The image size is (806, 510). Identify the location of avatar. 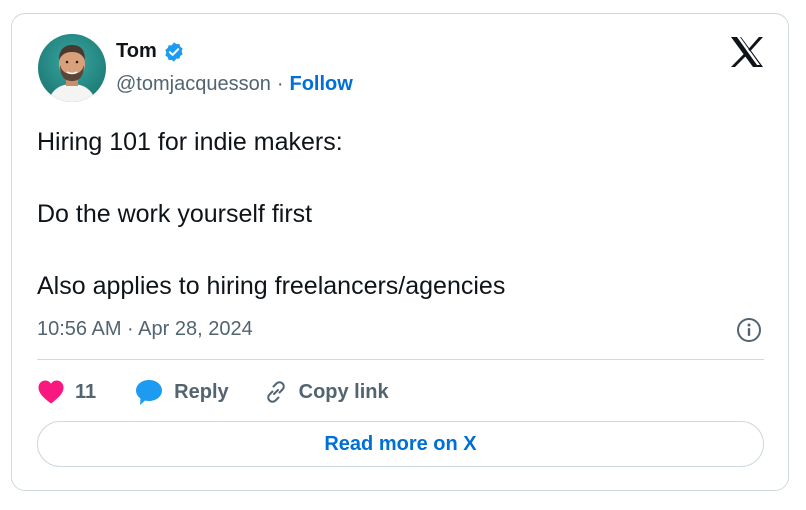
(72, 68).